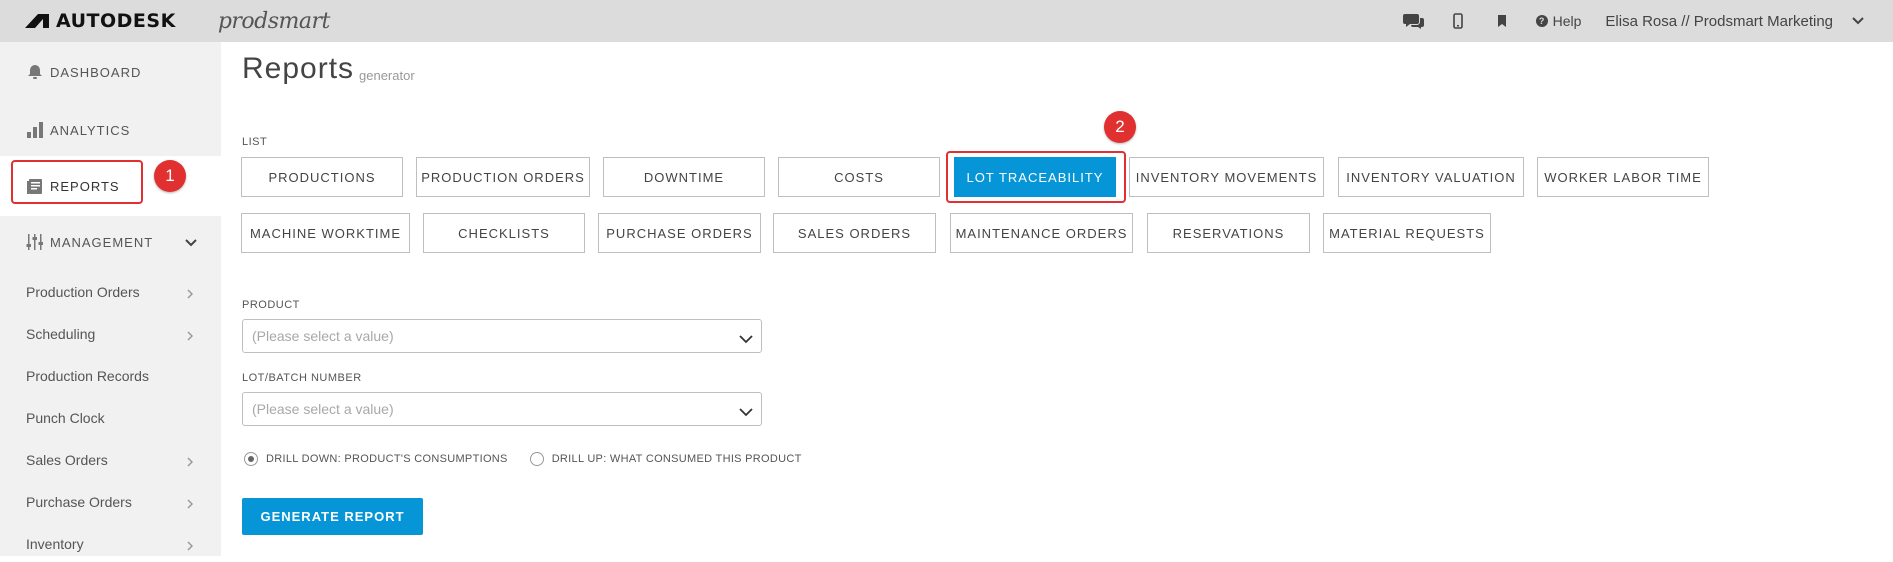  I want to click on lot-batch-select-value: (Please select a value), so click(323, 409).